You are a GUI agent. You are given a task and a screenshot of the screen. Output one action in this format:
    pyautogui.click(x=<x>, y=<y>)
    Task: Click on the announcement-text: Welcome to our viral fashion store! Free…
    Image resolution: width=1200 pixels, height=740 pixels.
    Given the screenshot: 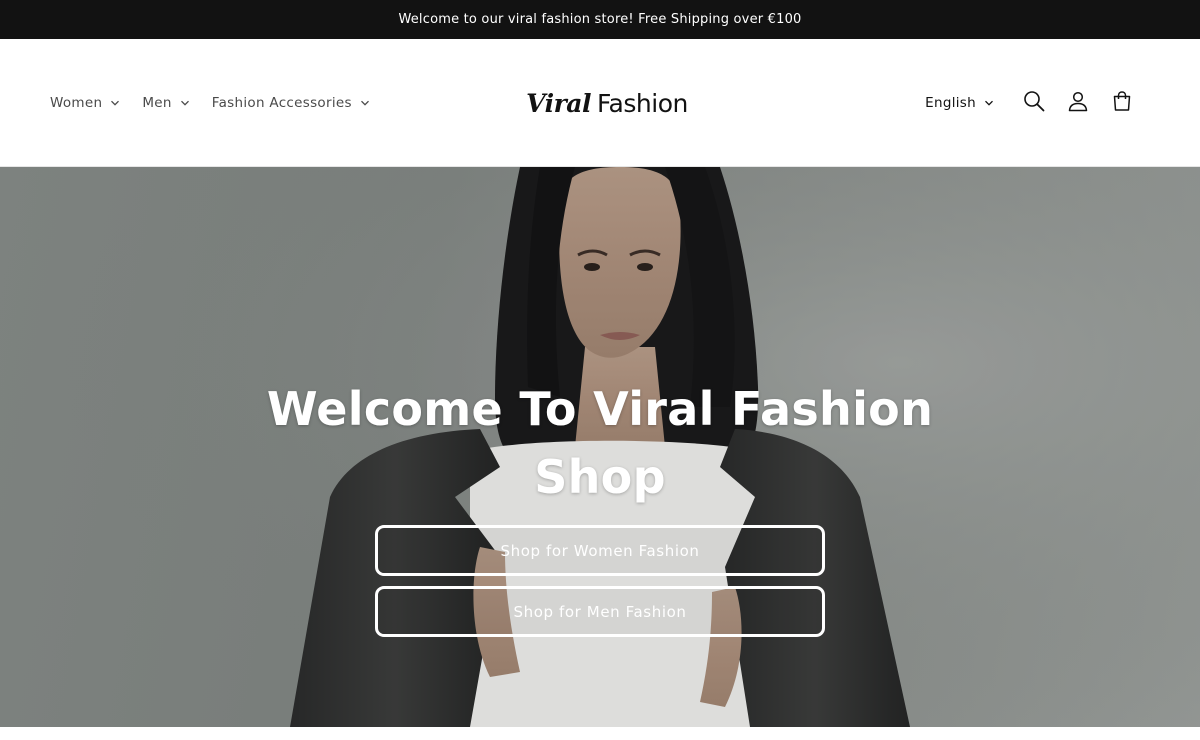 What is the action you would take?
    pyautogui.click(x=600, y=19)
    